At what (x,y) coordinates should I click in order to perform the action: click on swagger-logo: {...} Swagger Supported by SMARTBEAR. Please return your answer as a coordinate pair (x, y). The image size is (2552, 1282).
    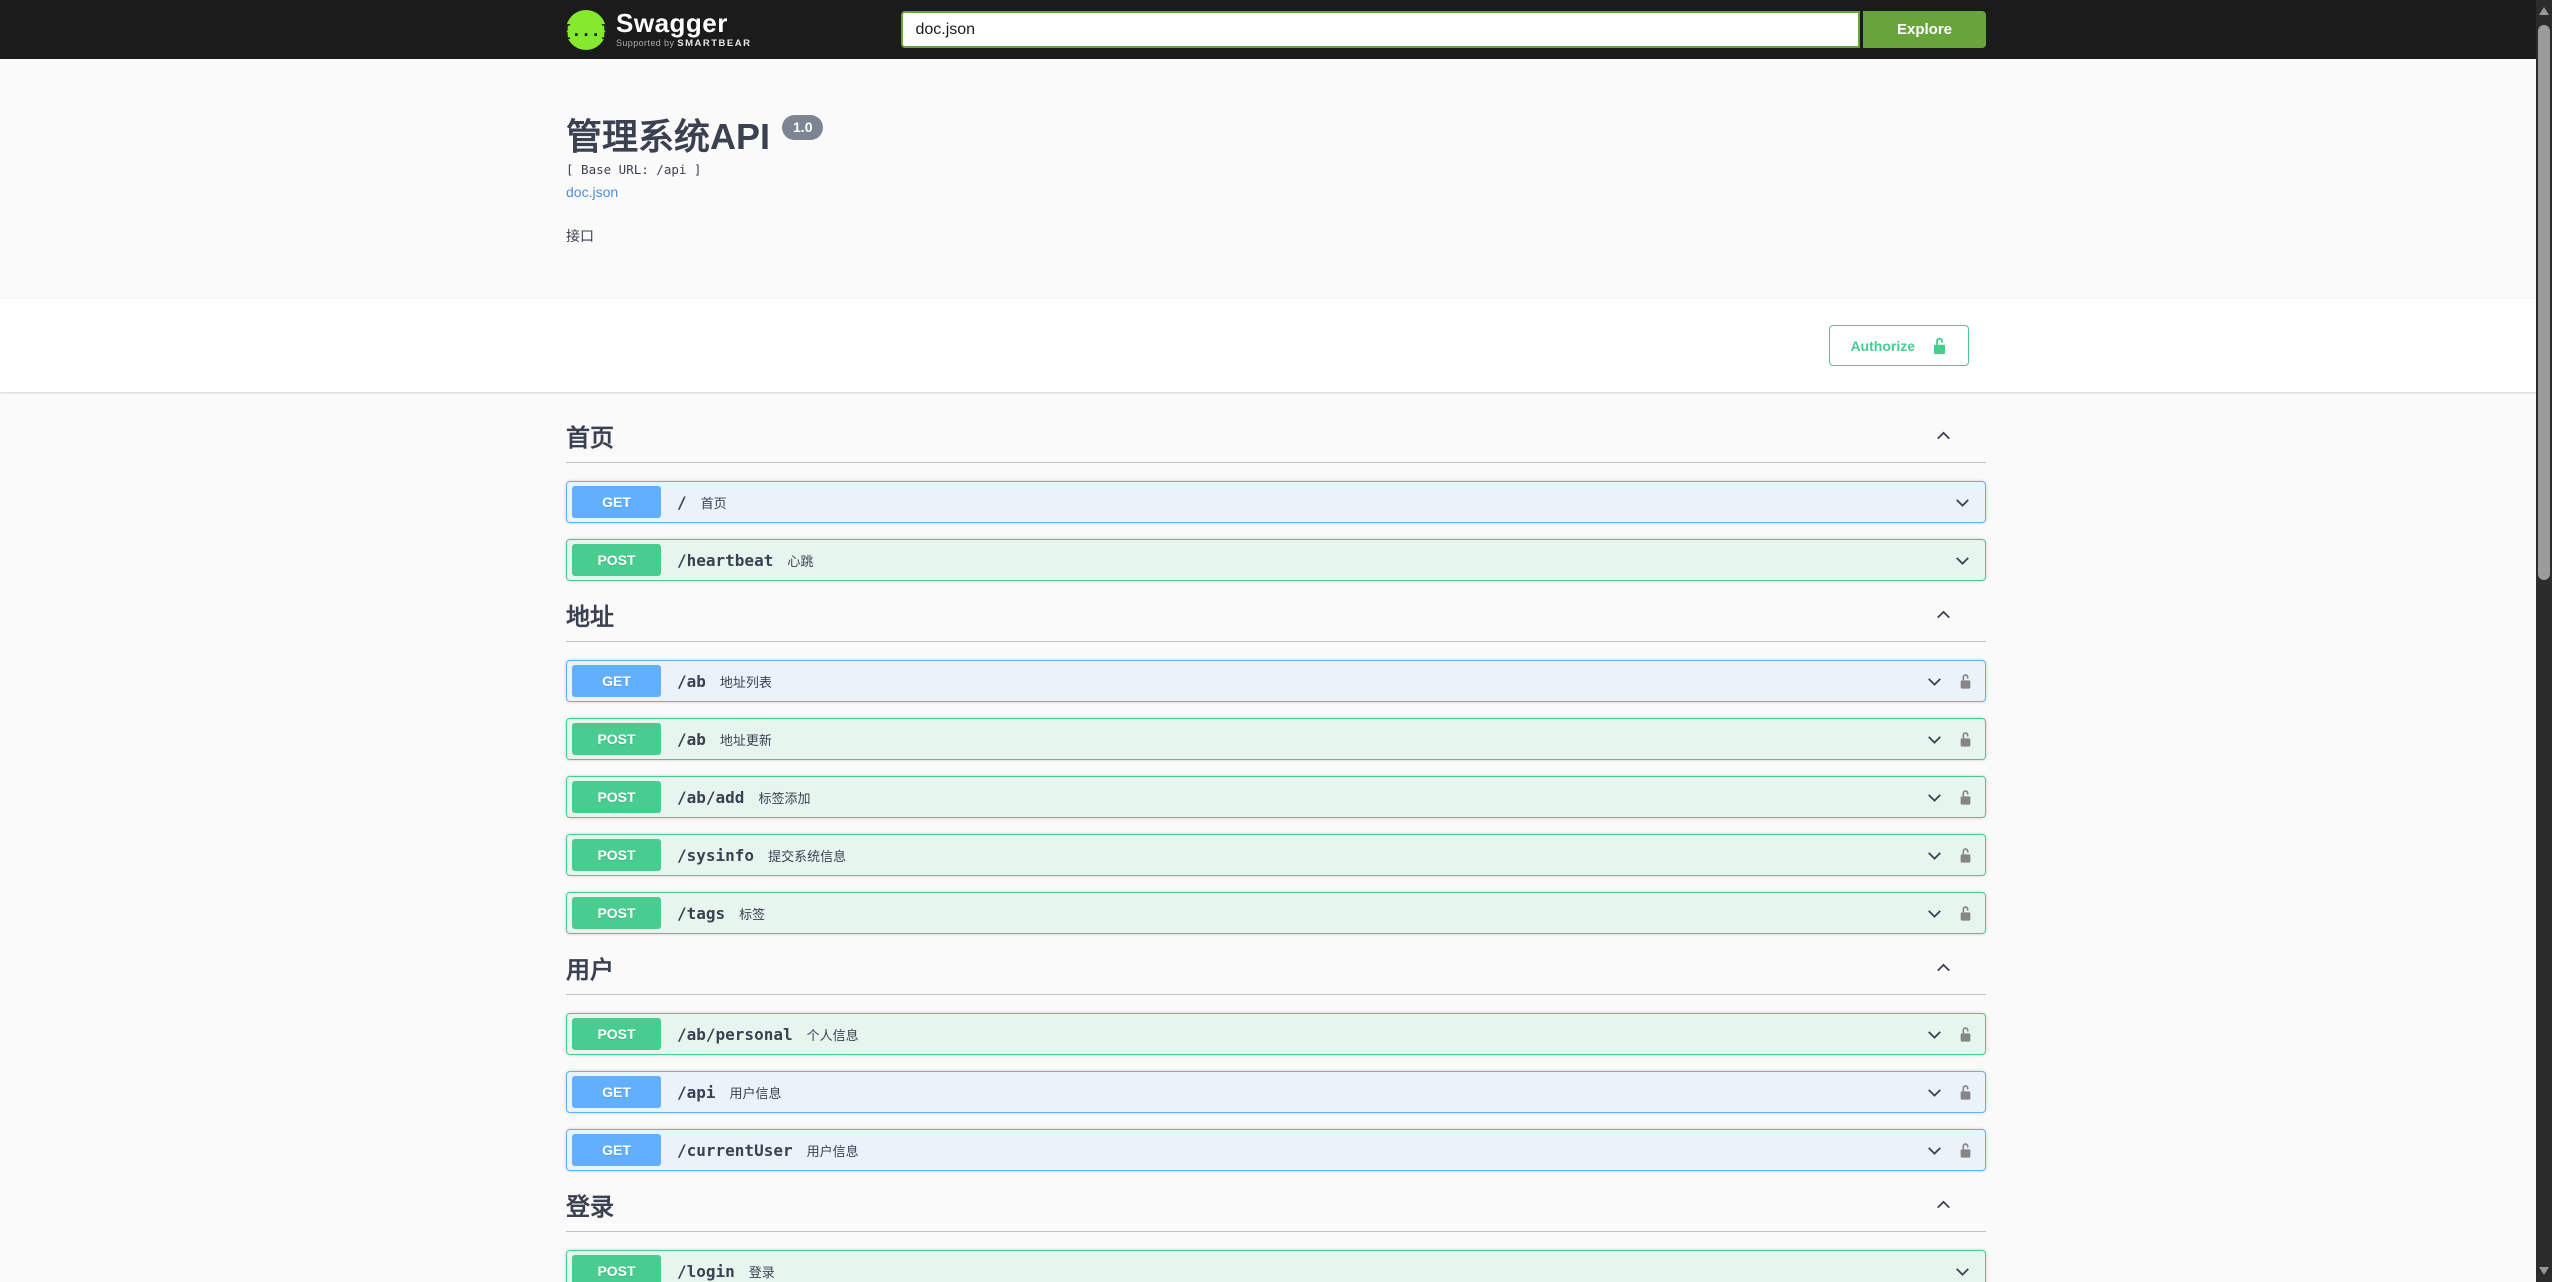
    Looking at the image, I should click on (656, 29).